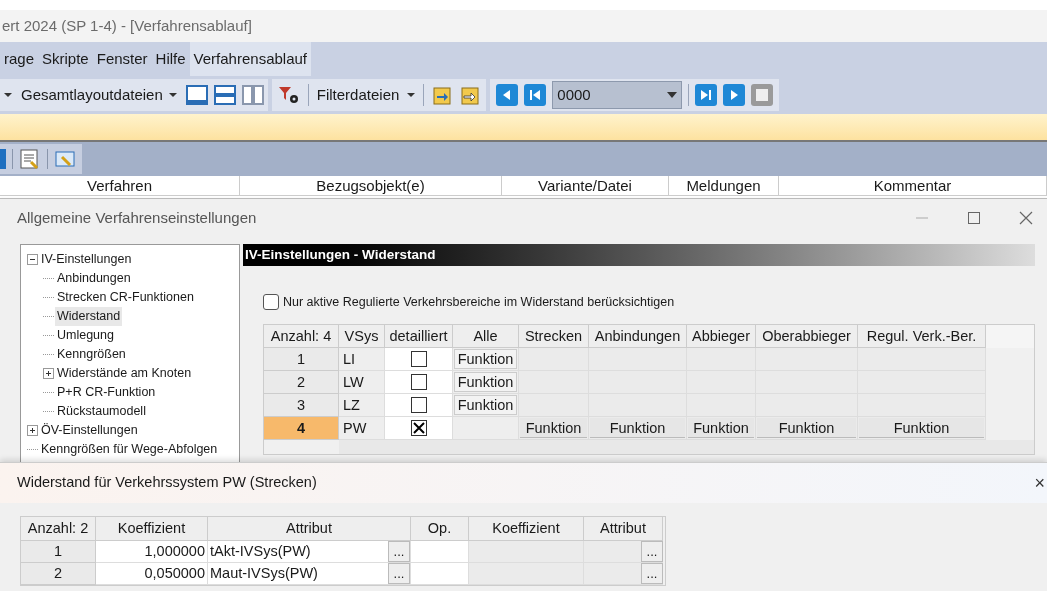 The height and width of the screenshot is (591, 1047). What do you see at coordinates (101, 411) in the screenshot?
I see `tree-item: Rückstaumodell` at bounding box center [101, 411].